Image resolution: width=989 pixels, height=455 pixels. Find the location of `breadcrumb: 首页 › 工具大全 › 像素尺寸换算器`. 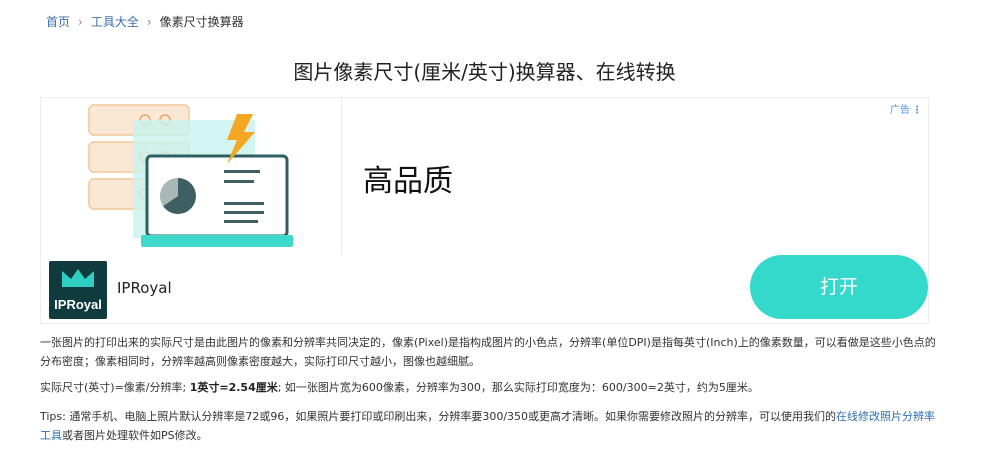

breadcrumb: 首页 › 工具大全 › 像素尺寸换算器 is located at coordinates (145, 21).